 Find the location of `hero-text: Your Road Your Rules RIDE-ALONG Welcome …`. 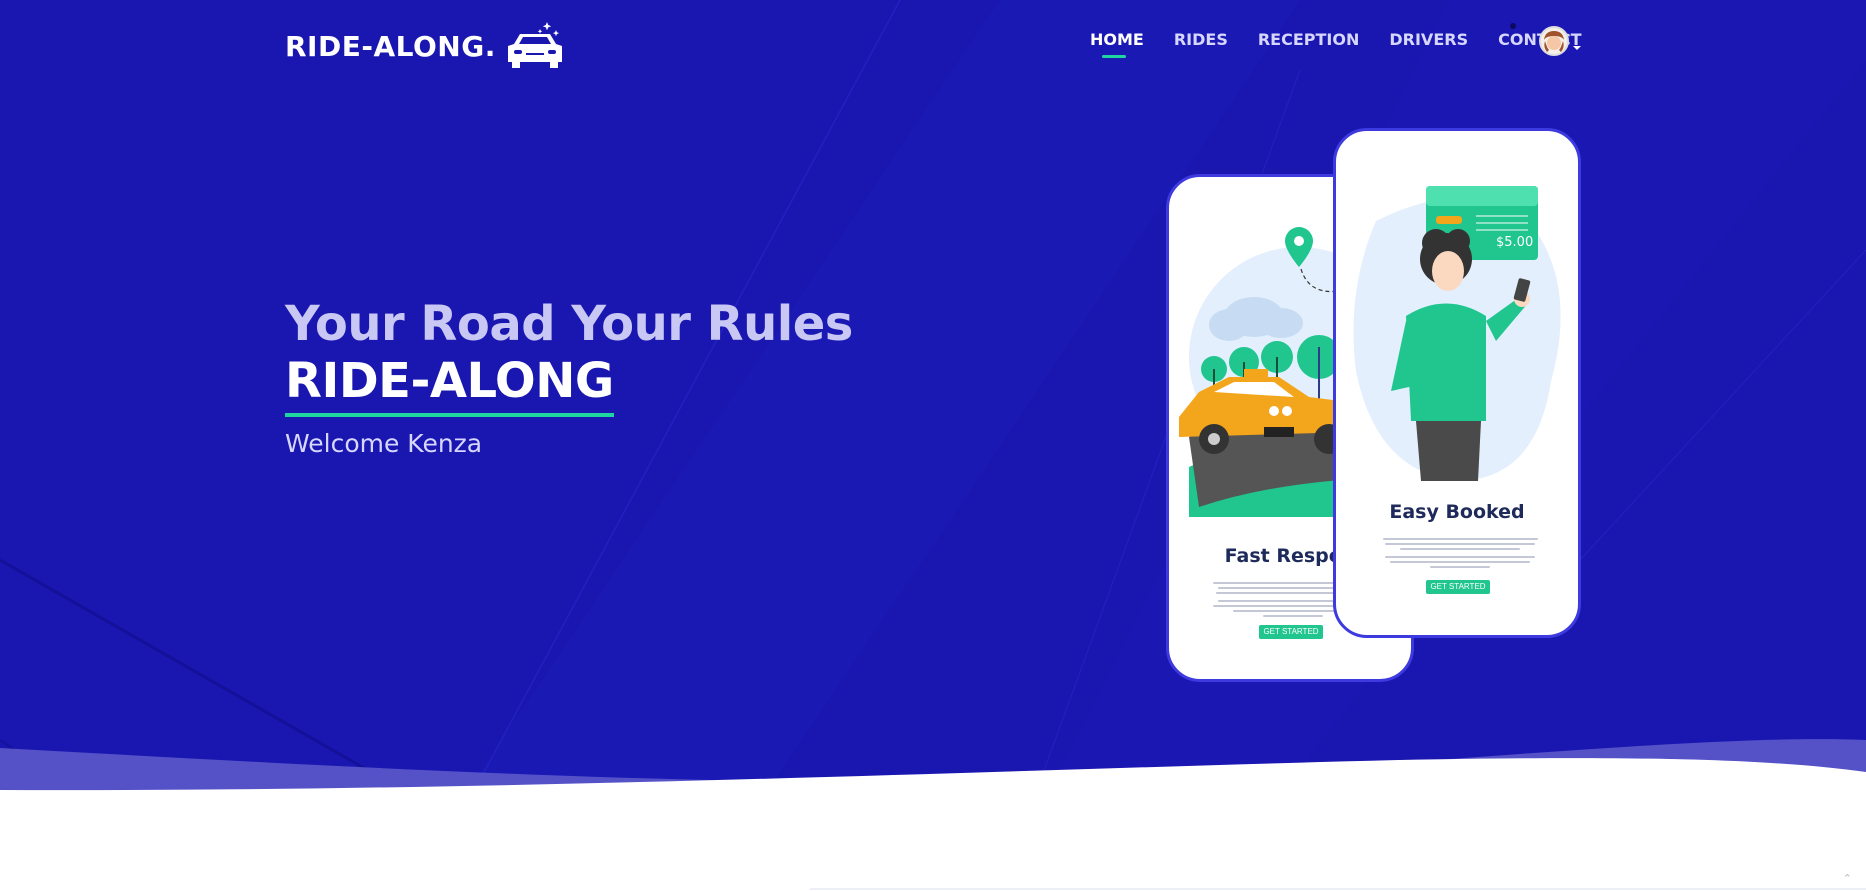

hero-text: Your Road Your Rules RIDE-ALONG Welcome … is located at coordinates (569, 376).